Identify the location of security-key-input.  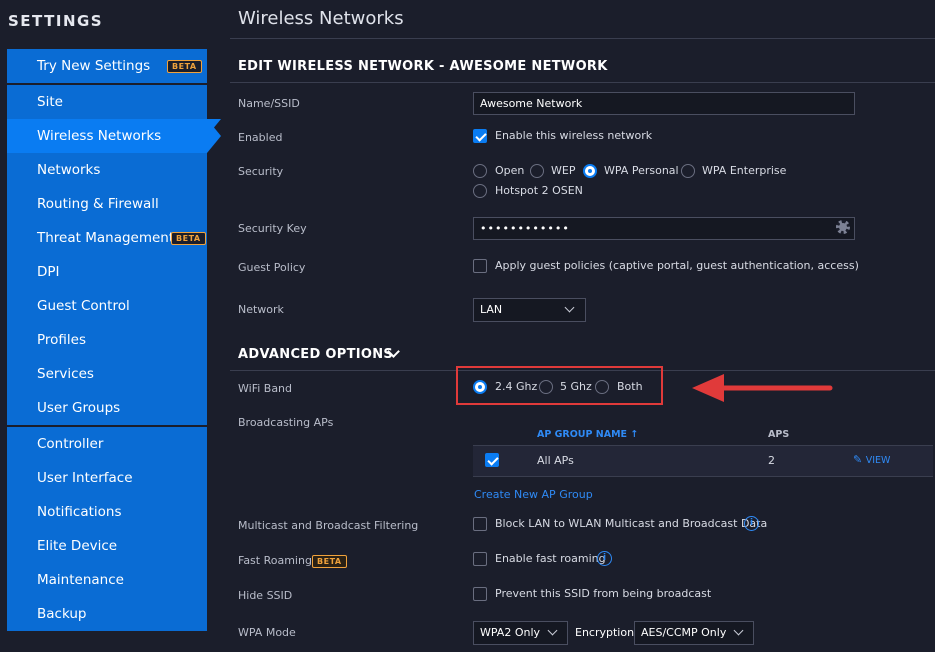
(664, 228).